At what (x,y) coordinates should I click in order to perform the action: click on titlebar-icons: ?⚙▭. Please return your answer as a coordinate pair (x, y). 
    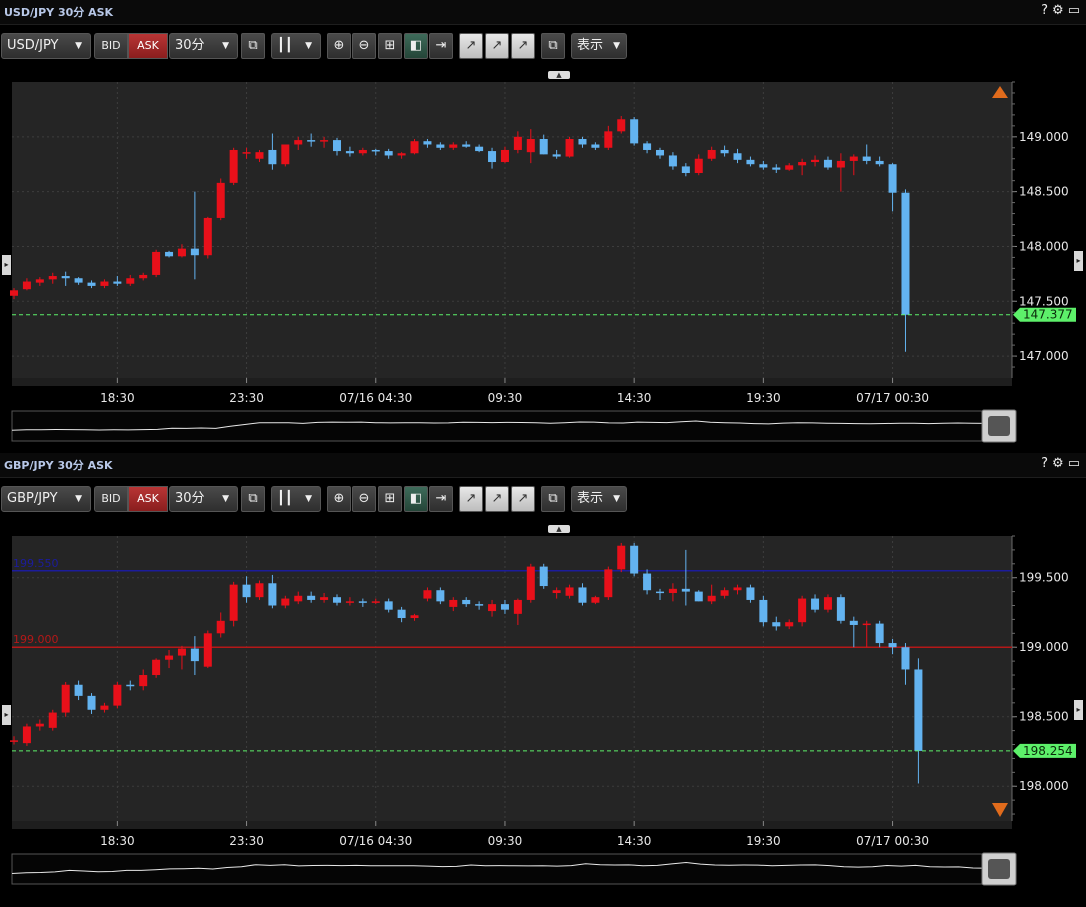
    Looking at the image, I should click on (1062, 463).